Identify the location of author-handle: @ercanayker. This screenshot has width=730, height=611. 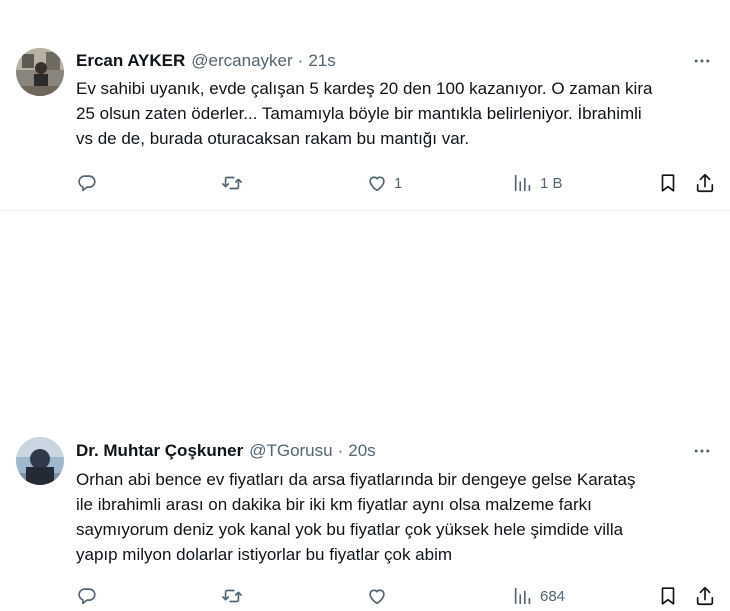
(241, 61).